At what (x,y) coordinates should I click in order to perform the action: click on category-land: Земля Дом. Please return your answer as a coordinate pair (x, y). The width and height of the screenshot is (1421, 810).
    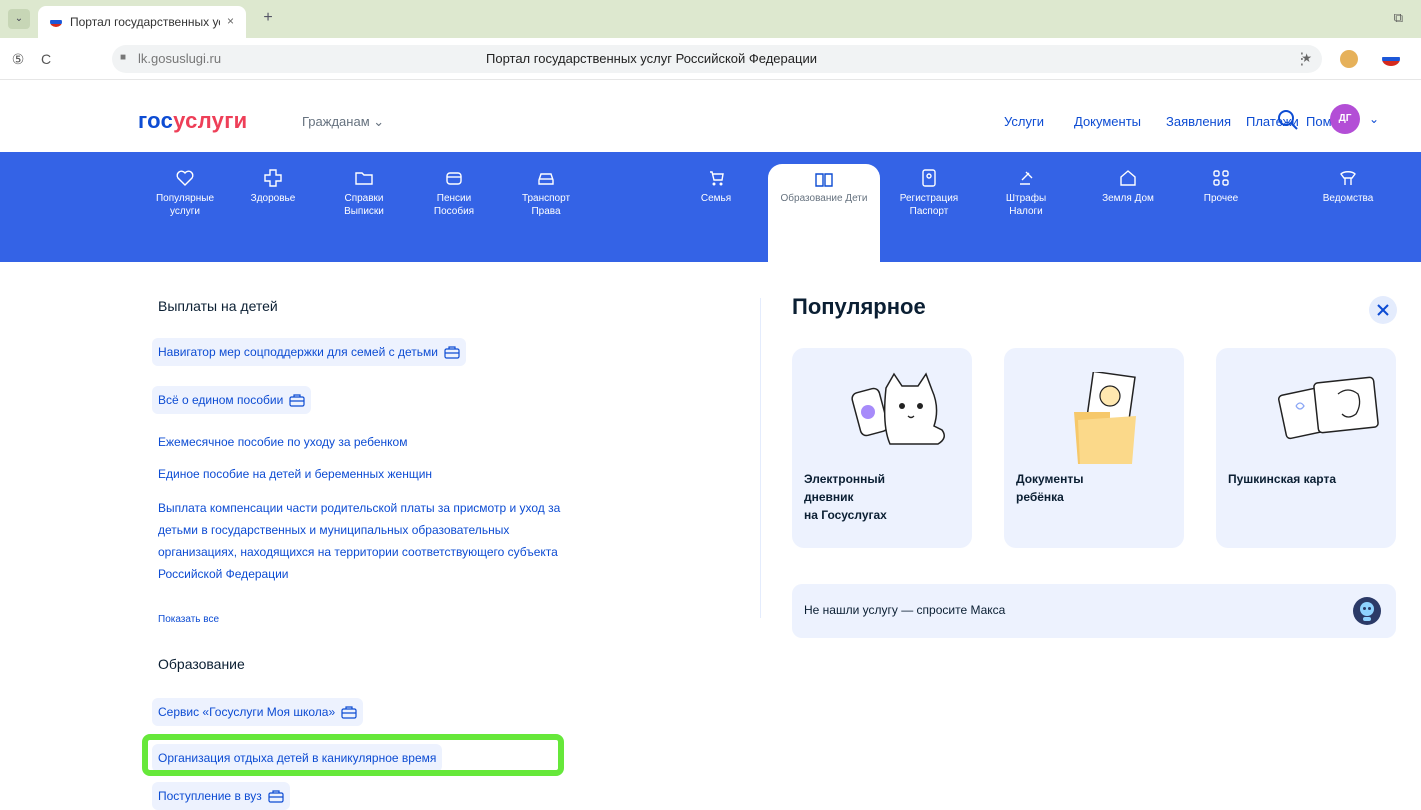
    Looking at the image, I should click on (1128, 207).